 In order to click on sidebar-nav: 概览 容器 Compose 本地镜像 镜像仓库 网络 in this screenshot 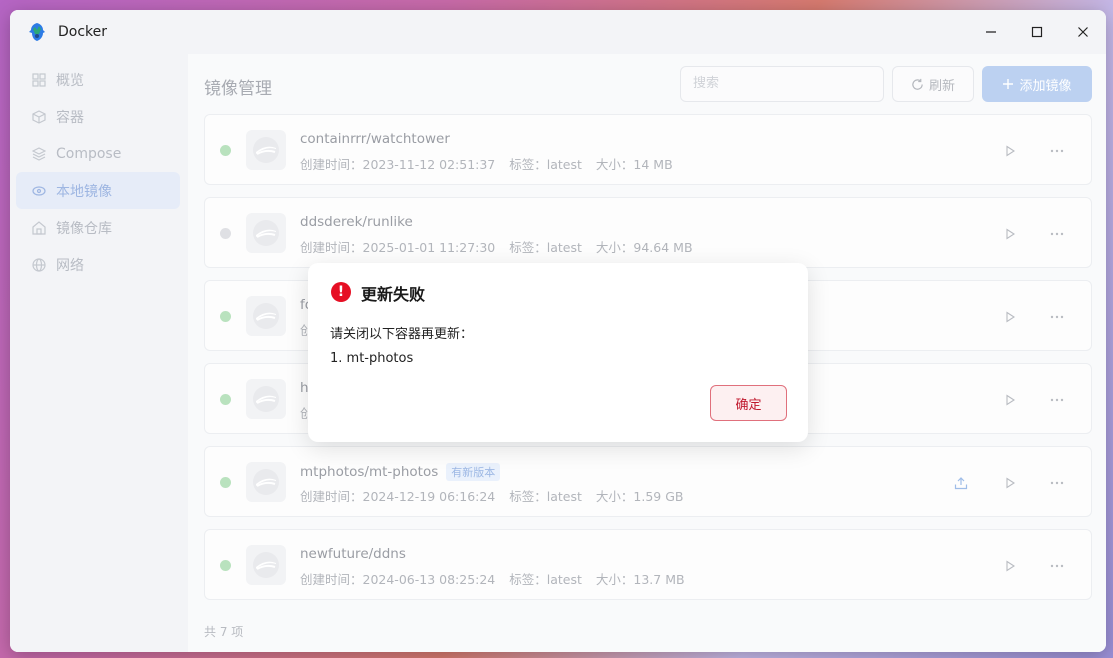, I will do `click(99, 168)`.